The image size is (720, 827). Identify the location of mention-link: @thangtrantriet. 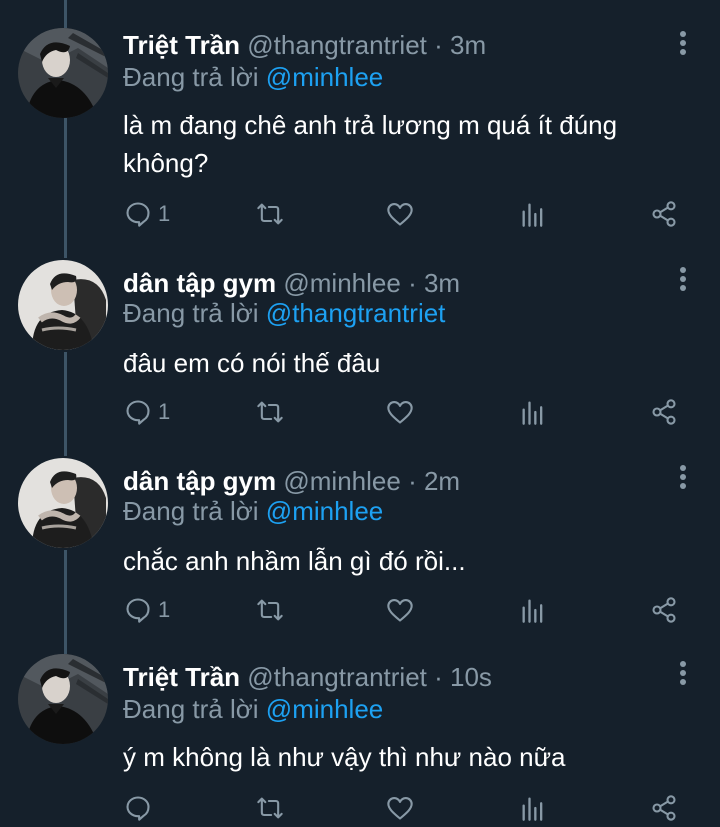
(356, 313).